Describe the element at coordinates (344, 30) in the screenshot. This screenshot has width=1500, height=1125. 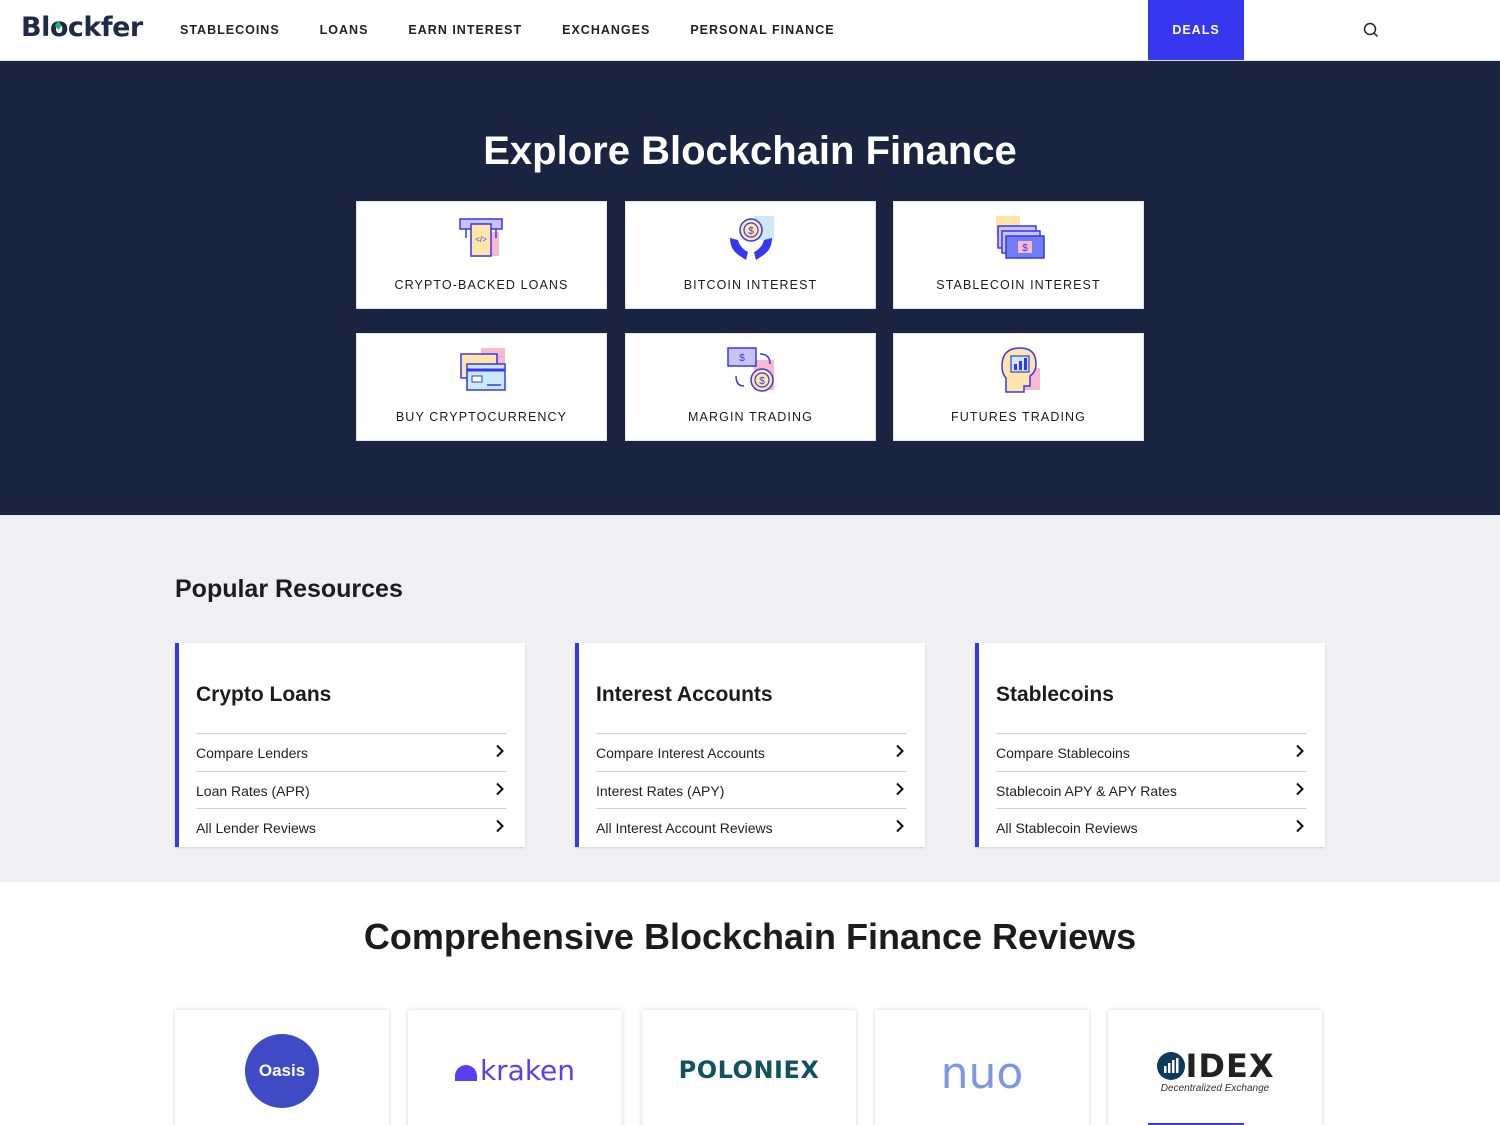
I see `nav-loans: LOANS` at that location.